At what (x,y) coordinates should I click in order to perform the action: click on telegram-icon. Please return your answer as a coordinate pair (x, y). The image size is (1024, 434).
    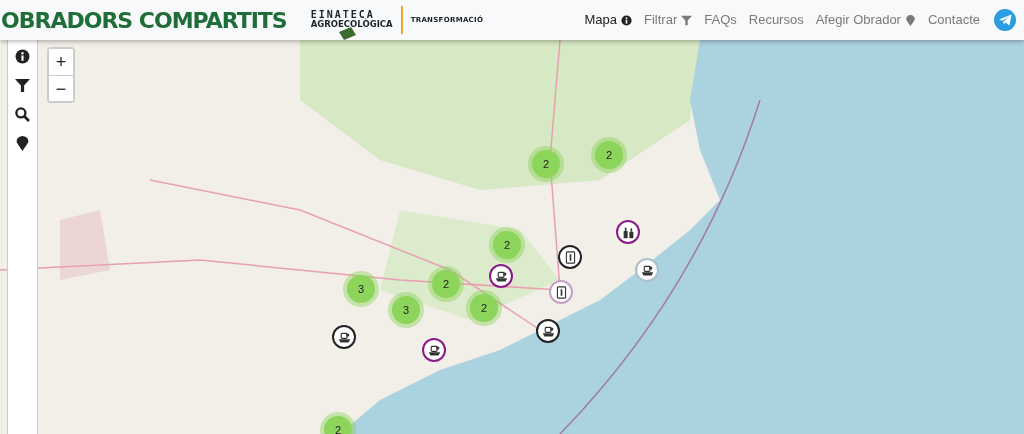
    Looking at the image, I should click on (1005, 20).